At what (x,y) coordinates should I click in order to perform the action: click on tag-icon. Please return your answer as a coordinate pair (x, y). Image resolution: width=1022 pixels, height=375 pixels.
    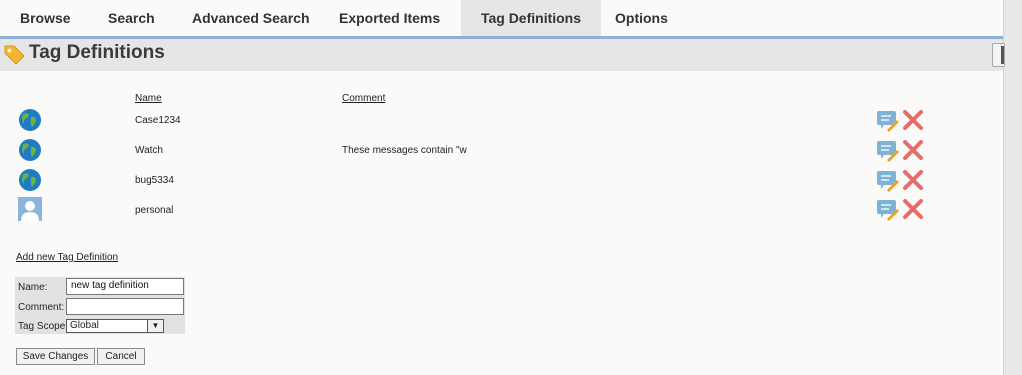
    Looking at the image, I should click on (14, 55).